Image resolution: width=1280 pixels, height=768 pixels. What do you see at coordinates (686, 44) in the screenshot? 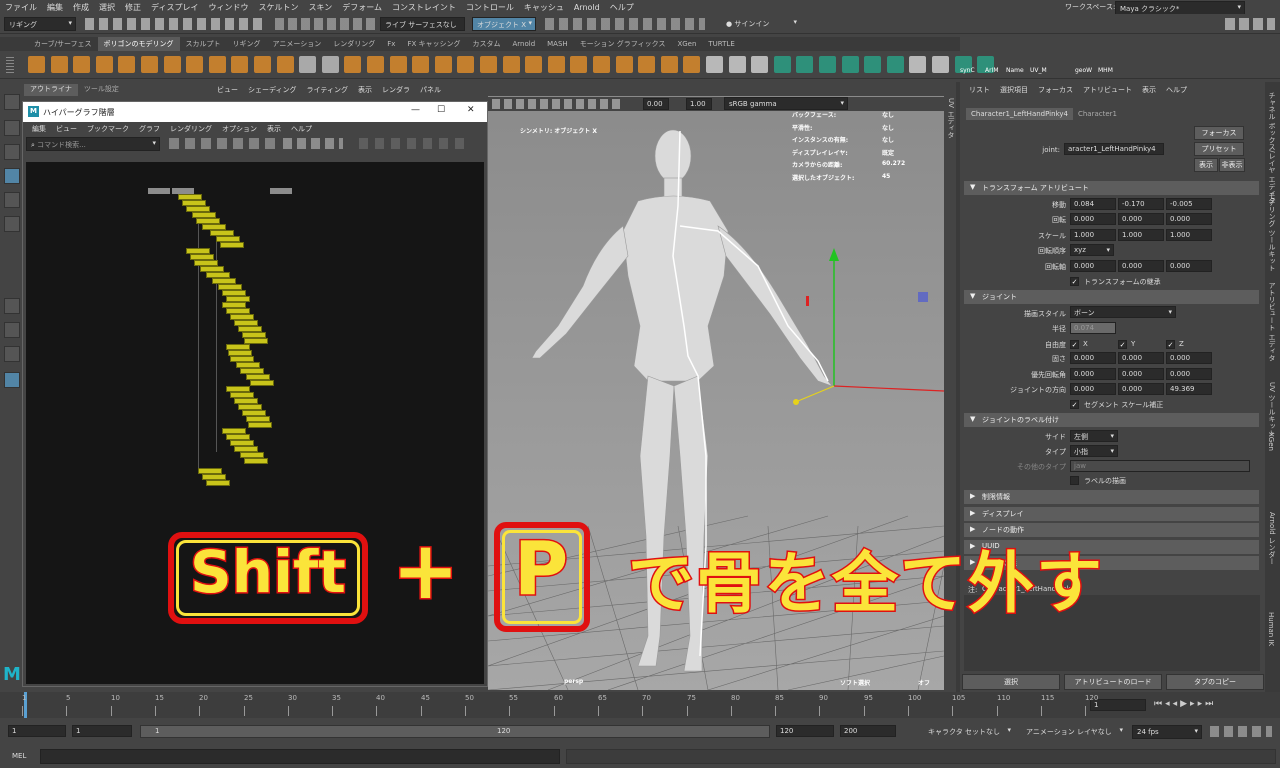
I see `shelf-tab: XGen` at bounding box center [686, 44].